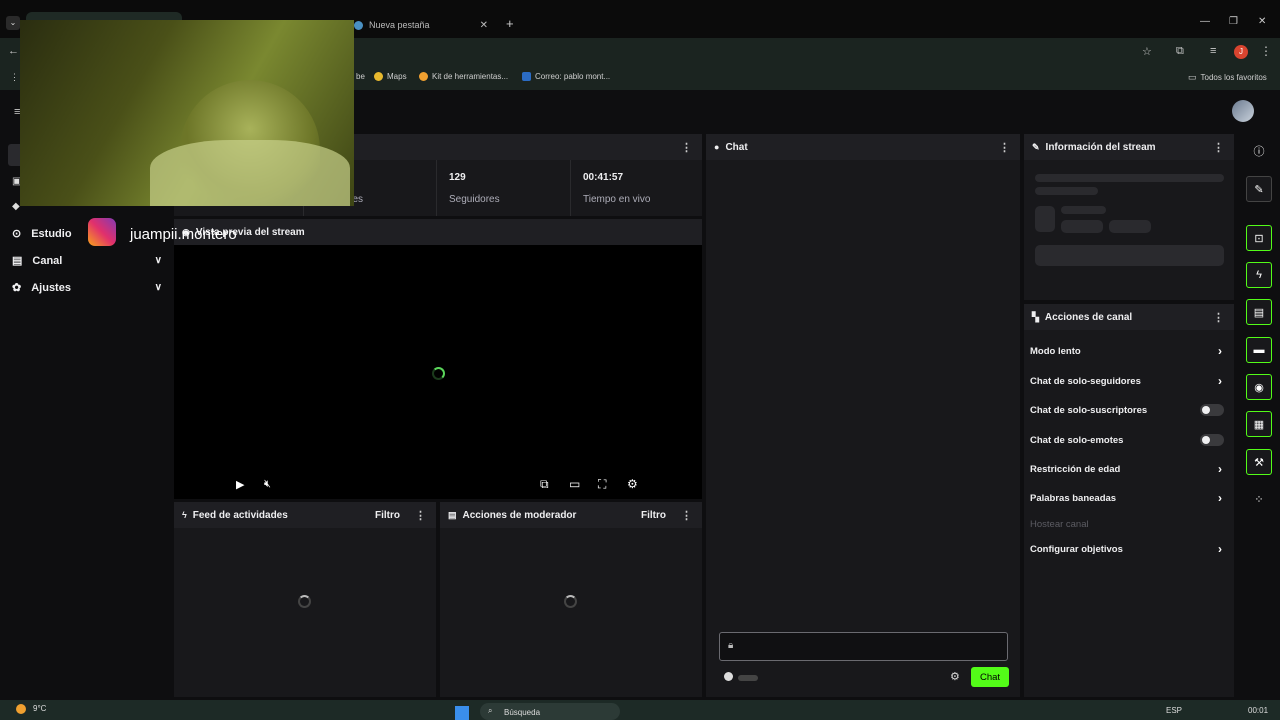 Image resolution: width=1280 pixels, height=720 pixels. Describe the element at coordinates (1035, 316) in the screenshot. I see `channel-actions-icon: ▚` at that location.